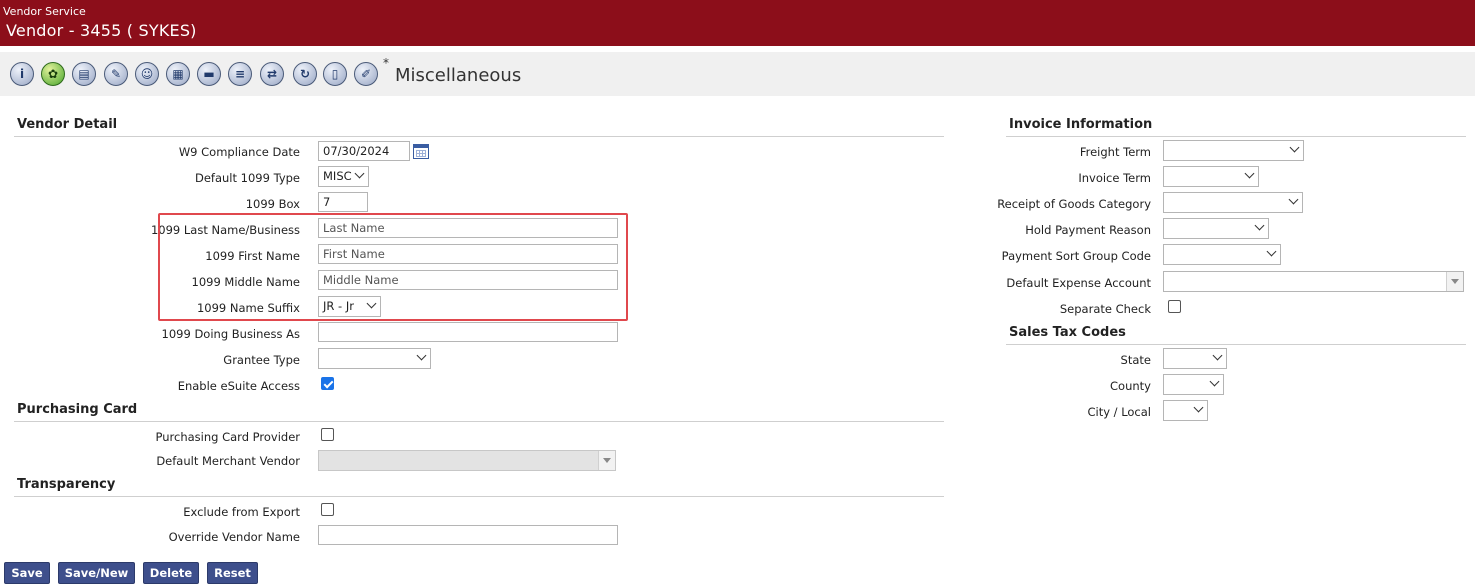  What do you see at coordinates (1135, 360) in the screenshot?
I see `state-label: State` at bounding box center [1135, 360].